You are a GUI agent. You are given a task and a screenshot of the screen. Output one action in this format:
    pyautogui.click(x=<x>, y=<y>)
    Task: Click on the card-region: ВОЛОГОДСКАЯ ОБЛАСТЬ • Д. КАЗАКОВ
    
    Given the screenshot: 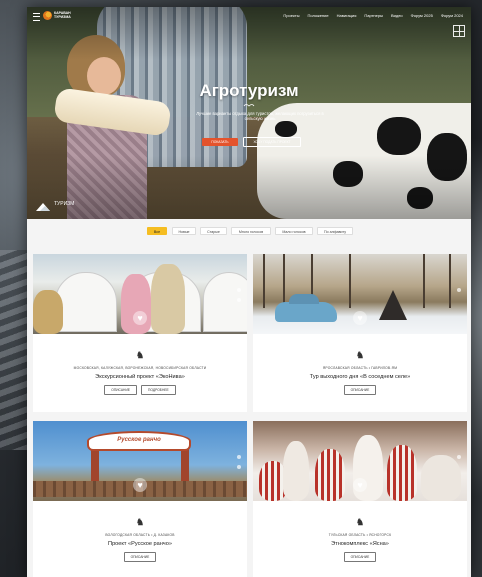 What is the action you would take?
    pyautogui.click(x=140, y=535)
    